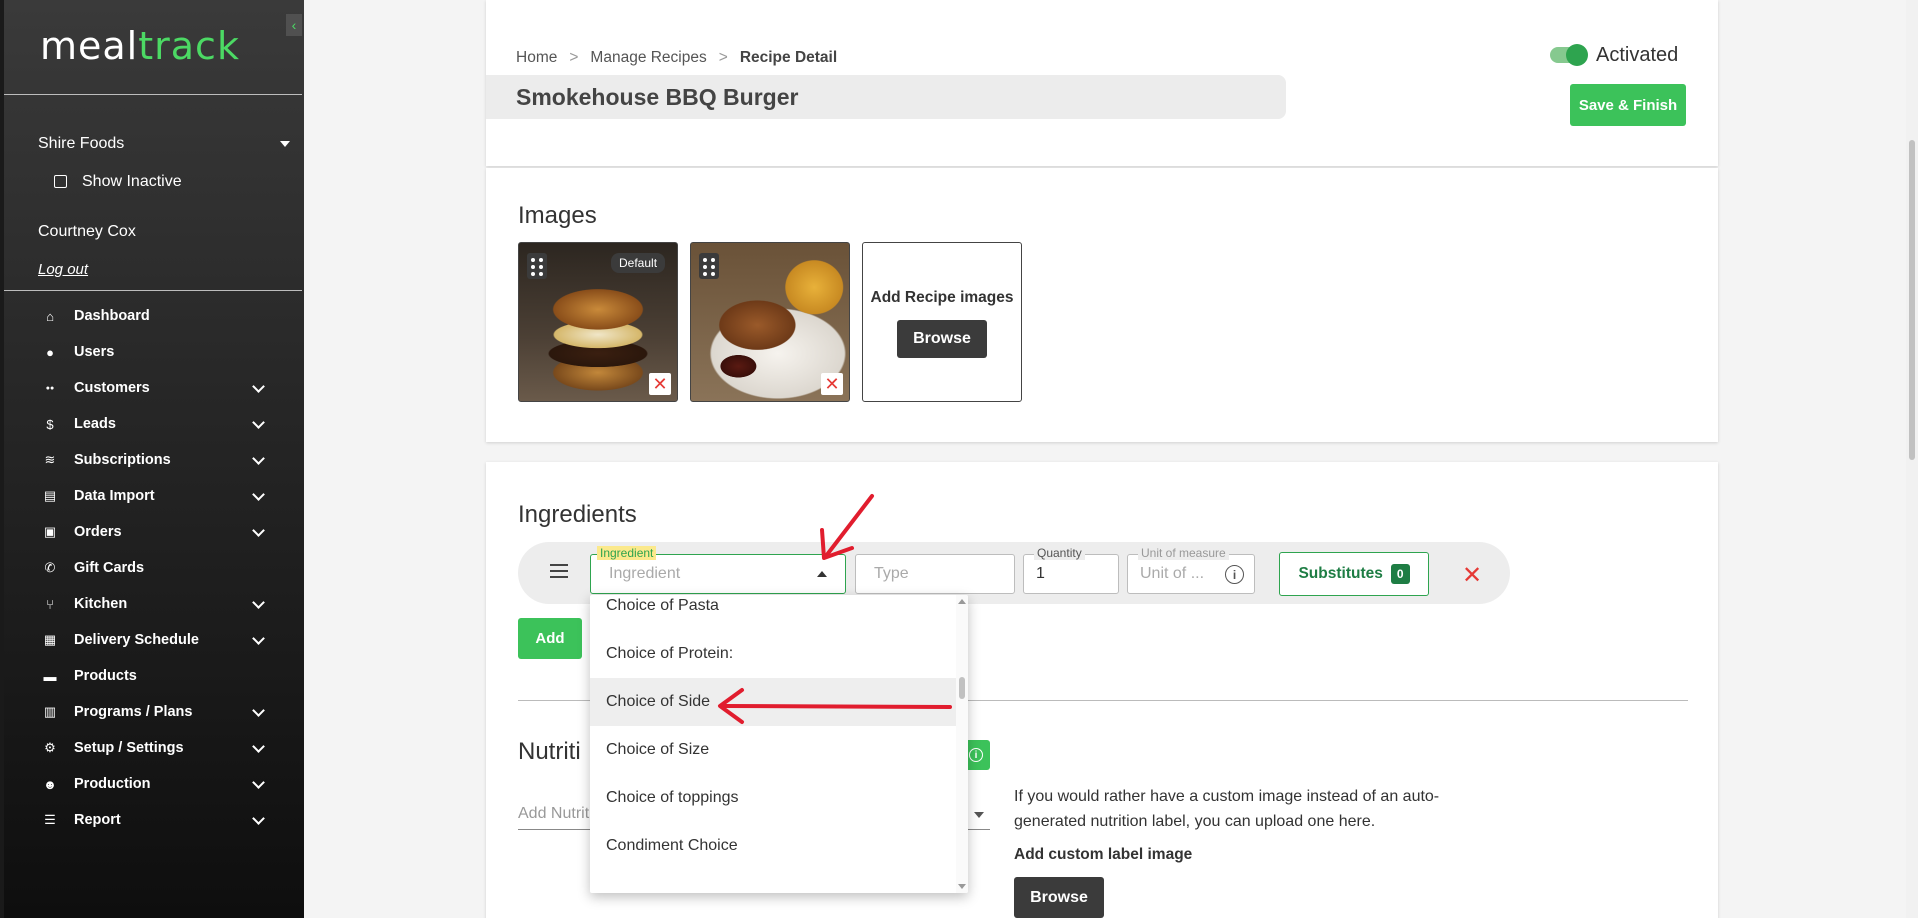 This screenshot has width=1918, height=918. I want to click on caret-up-icon, so click(822, 574).